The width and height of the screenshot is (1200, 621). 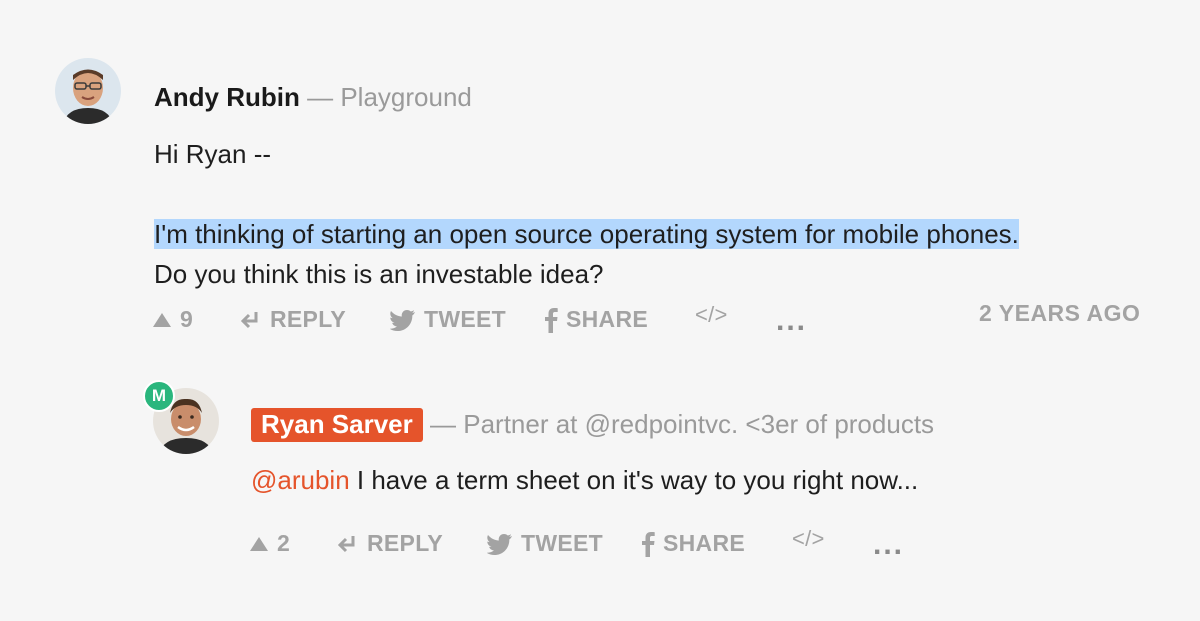 I want to click on upvote-button: 2, so click(x=269, y=543).